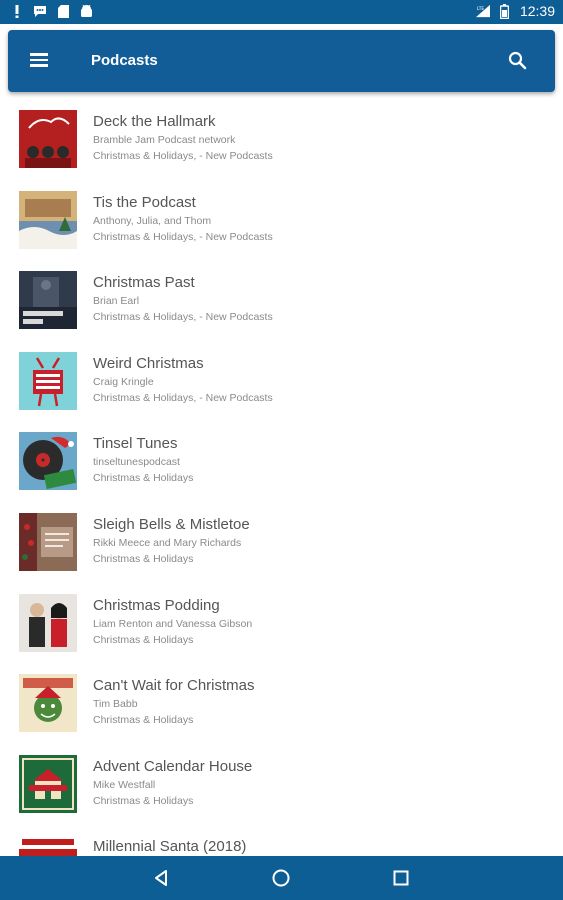 This screenshot has height=900, width=563. Describe the element at coordinates (281, 842) in the screenshot. I see `list-item: Millennial Santa (2018)` at that location.